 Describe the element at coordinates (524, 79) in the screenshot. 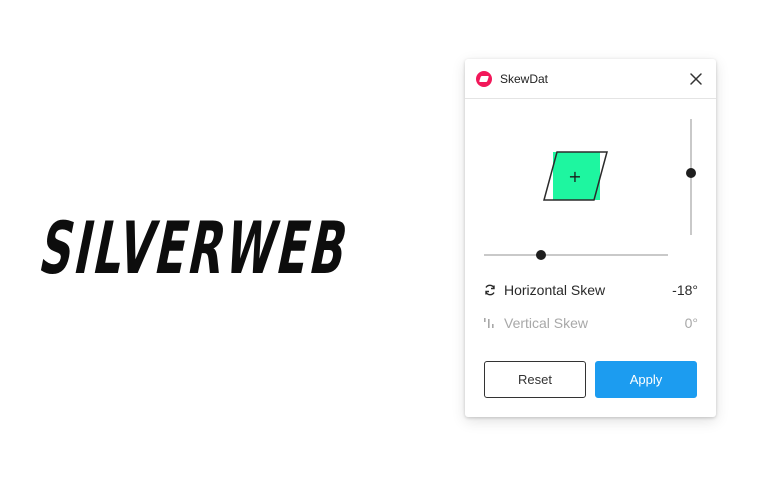

I see `panel-title: SkewDat` at that location.